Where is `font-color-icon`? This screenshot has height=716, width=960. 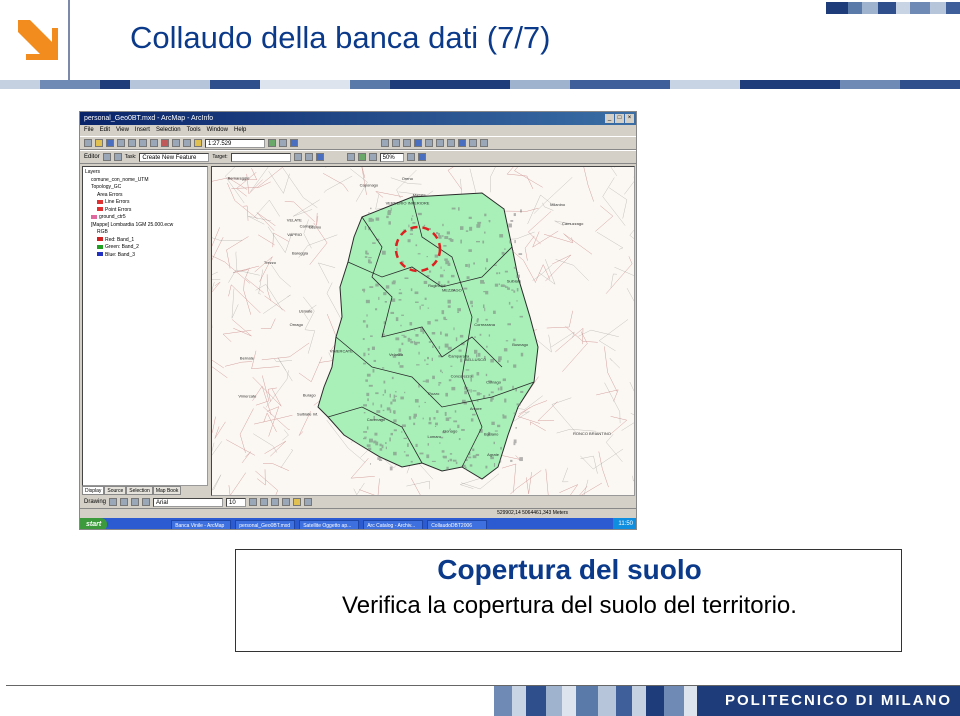 font-color-icon is located at coordinates (286, 502).